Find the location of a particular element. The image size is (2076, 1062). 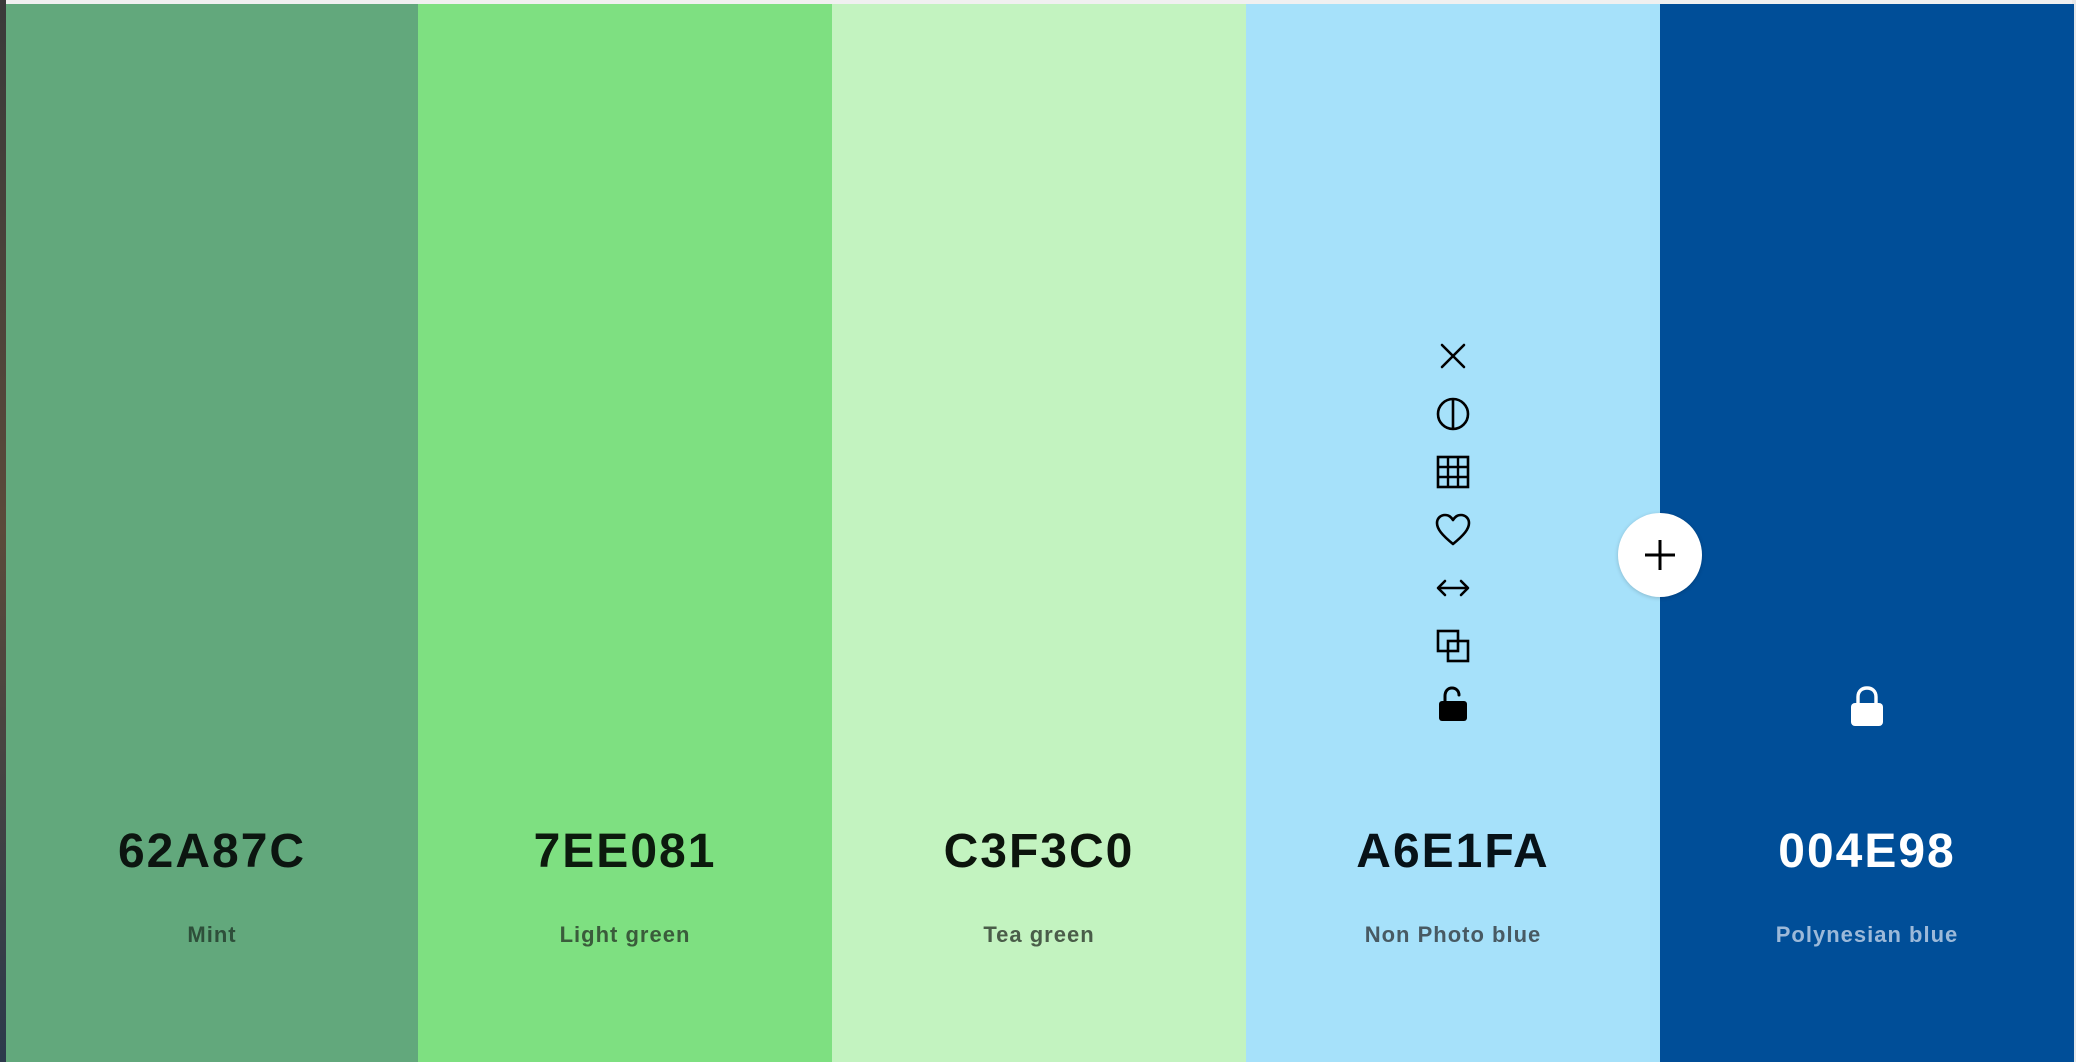

drag-arrows-icon is located at coordinates (1453, 588).